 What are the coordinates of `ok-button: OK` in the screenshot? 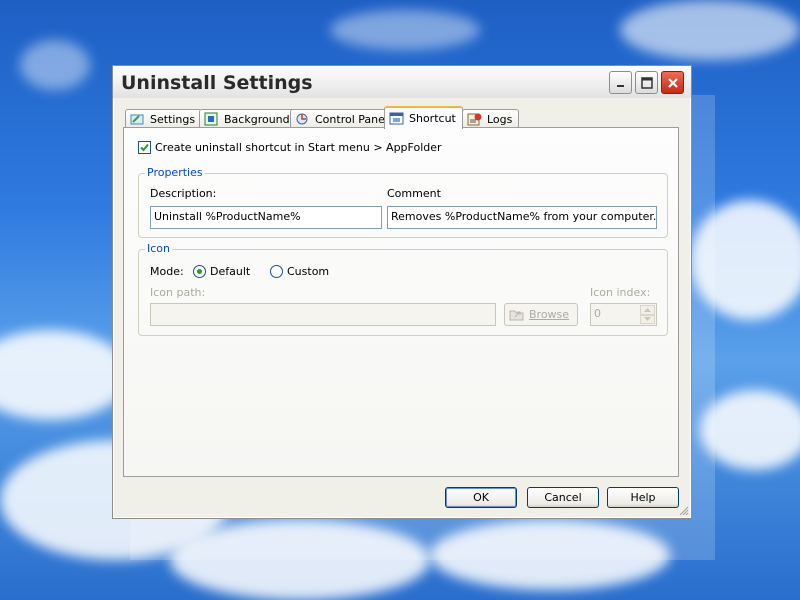 It's located at (481, 497).